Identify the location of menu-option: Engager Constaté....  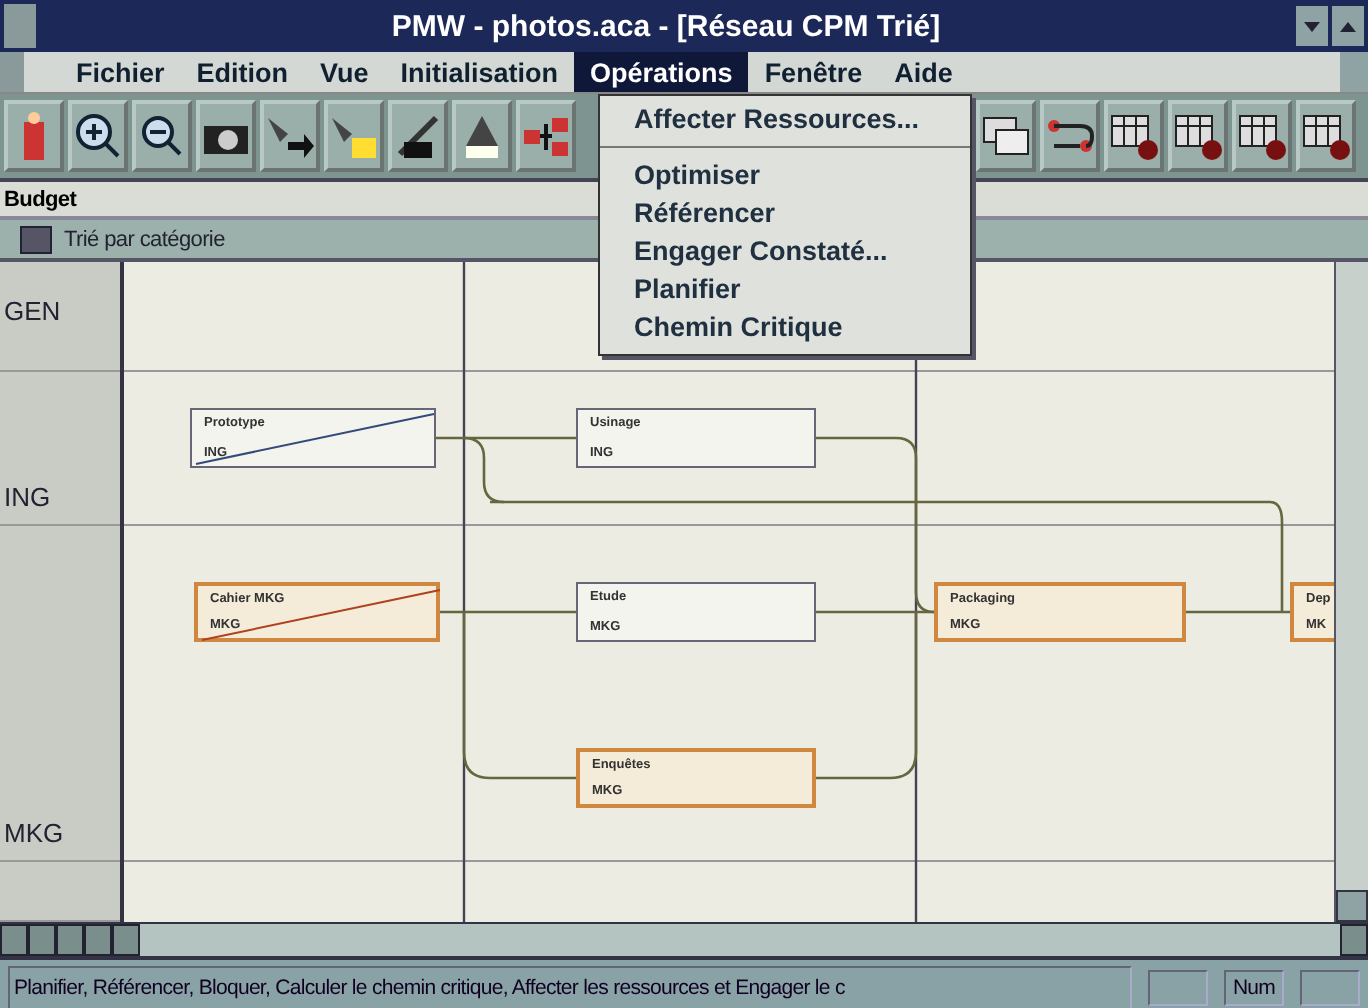
(785, 251).